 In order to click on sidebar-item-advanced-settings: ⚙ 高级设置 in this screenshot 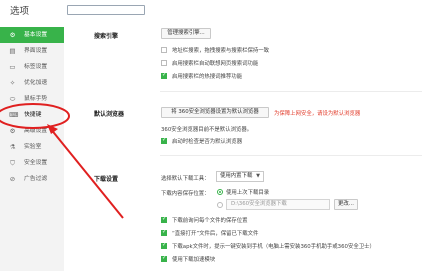, I will do `click(32, 131)`.